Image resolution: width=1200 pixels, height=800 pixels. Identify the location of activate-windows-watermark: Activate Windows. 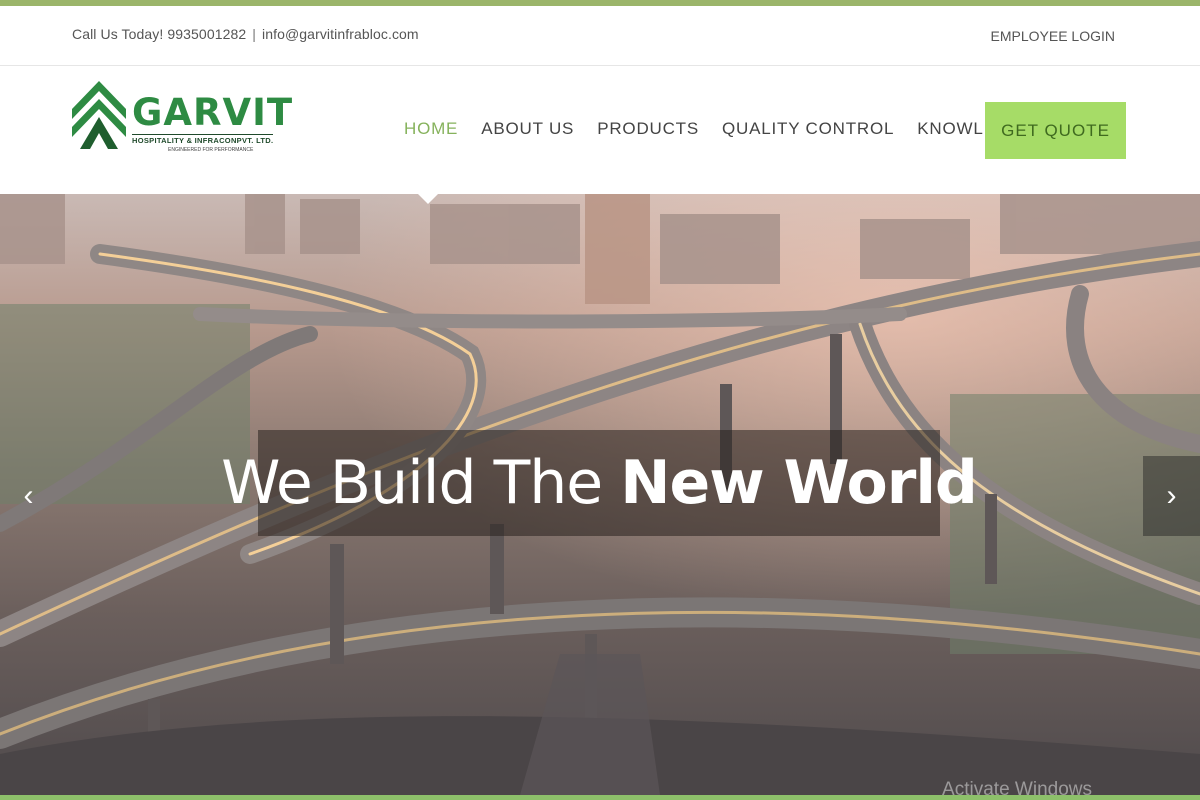
(1017, 787).